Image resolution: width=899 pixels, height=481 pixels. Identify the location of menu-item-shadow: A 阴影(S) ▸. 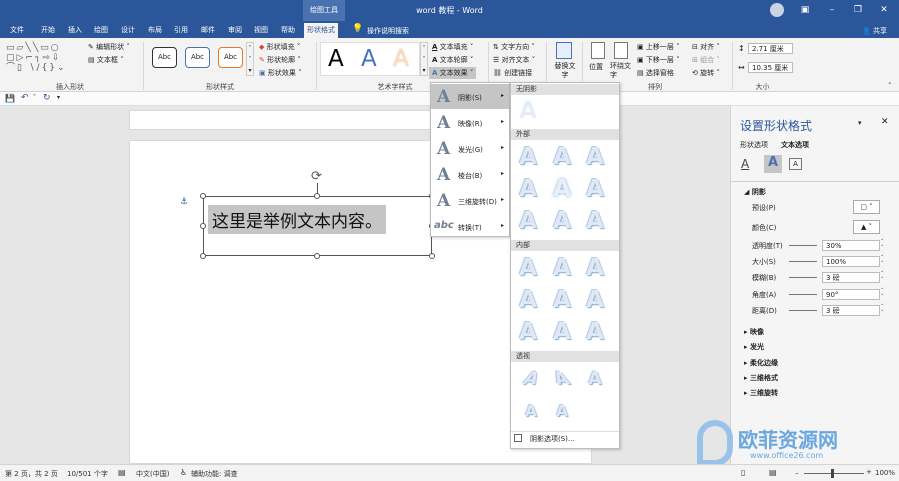
(470, 96).